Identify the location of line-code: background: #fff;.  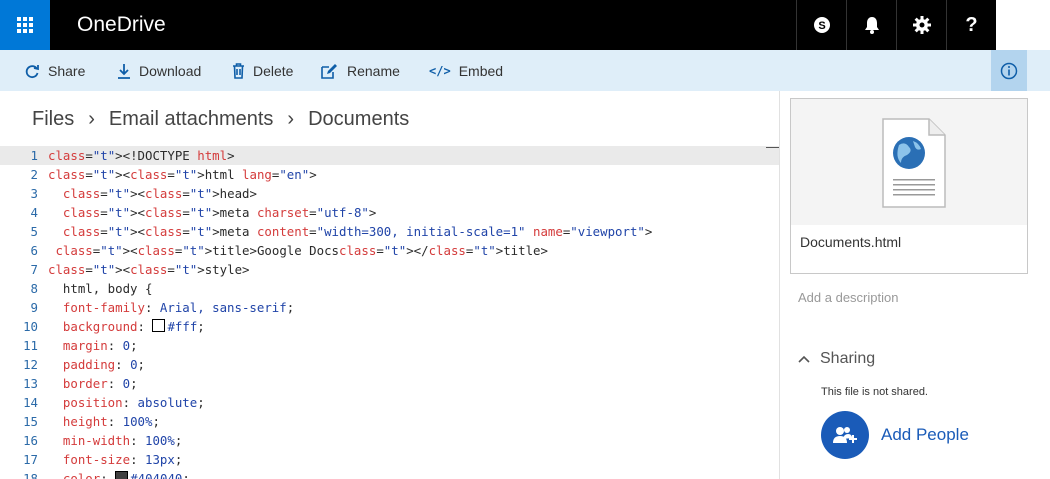
(133, 326).